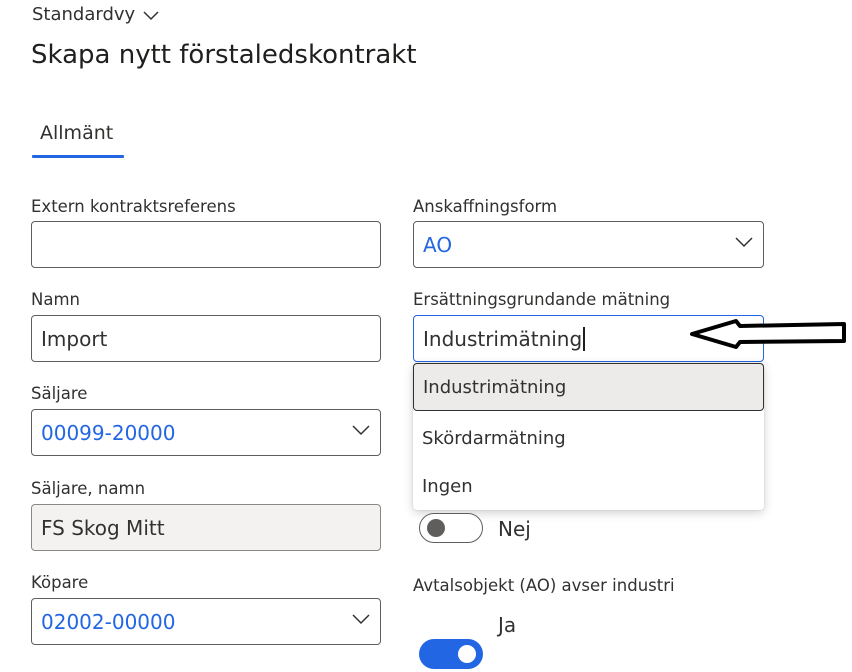 This screenshot has width=852, height=672. What do you see at coordinates (206, 621) in the screenshot?
I see `kopare-lookup: 02002-00000` at bounding box center [206, 621].